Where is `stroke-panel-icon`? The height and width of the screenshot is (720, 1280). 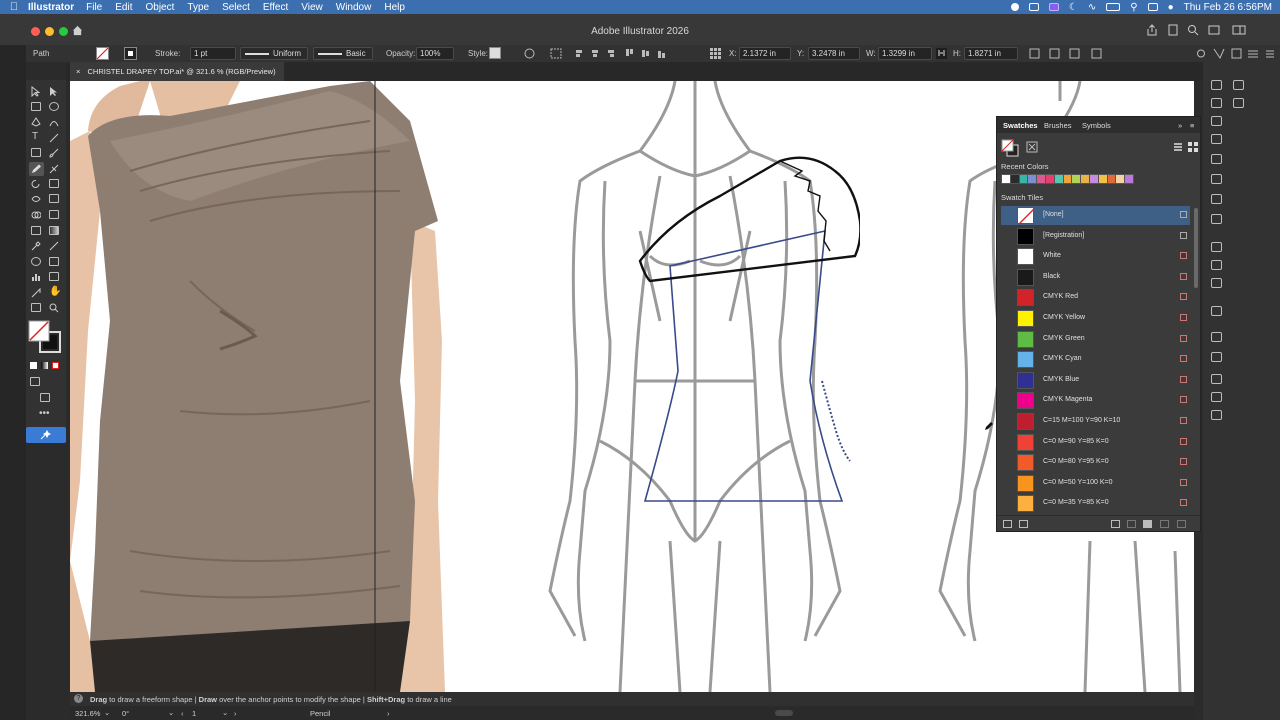
stroke-panel-icon is located at coordinates (1216, 247).